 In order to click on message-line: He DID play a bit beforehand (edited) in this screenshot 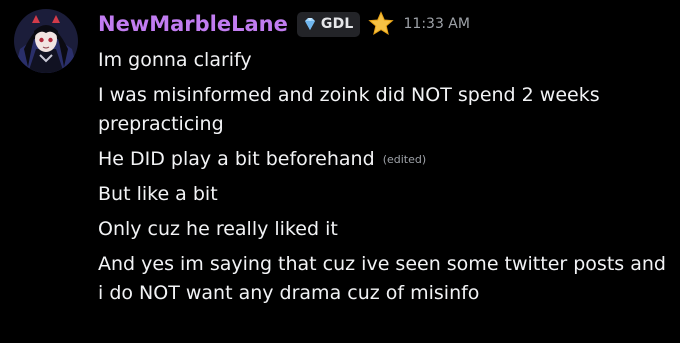, I will do `click(385, 159)`.